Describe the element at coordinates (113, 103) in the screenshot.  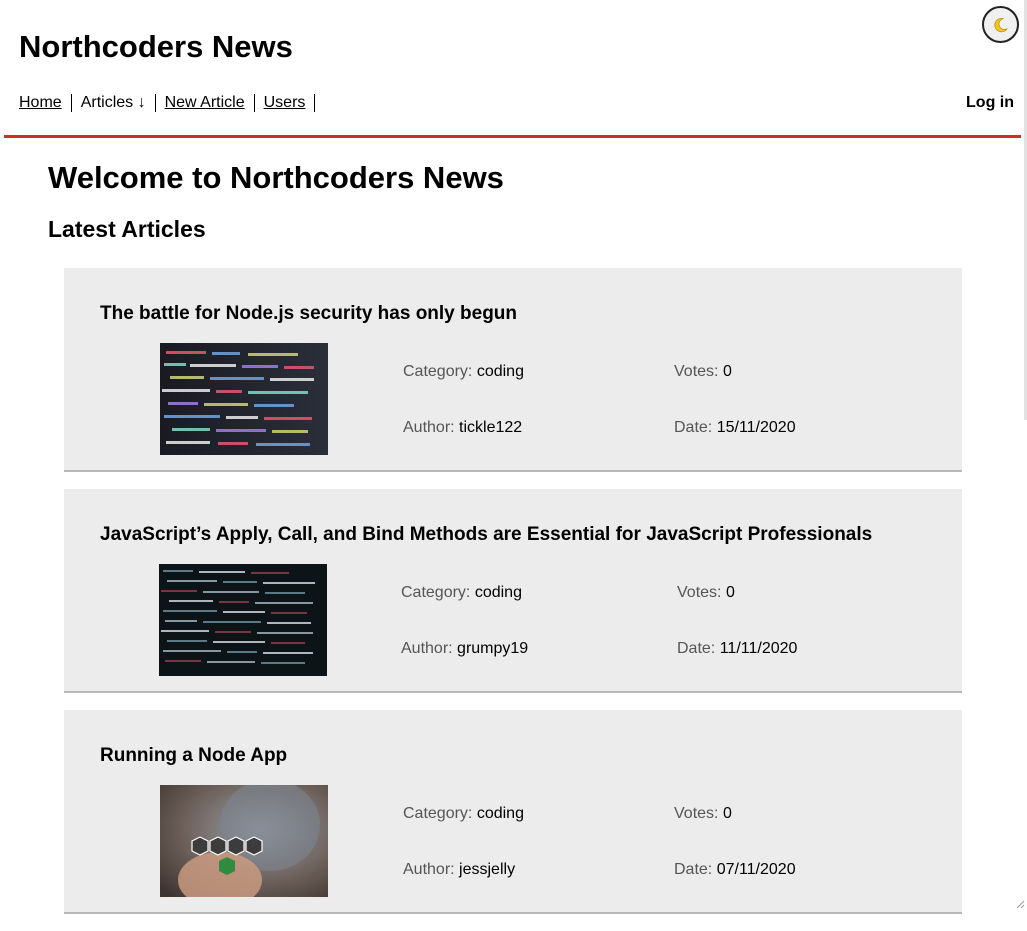
I see `nav-articles-dropdown: Articles ↓` at that location.